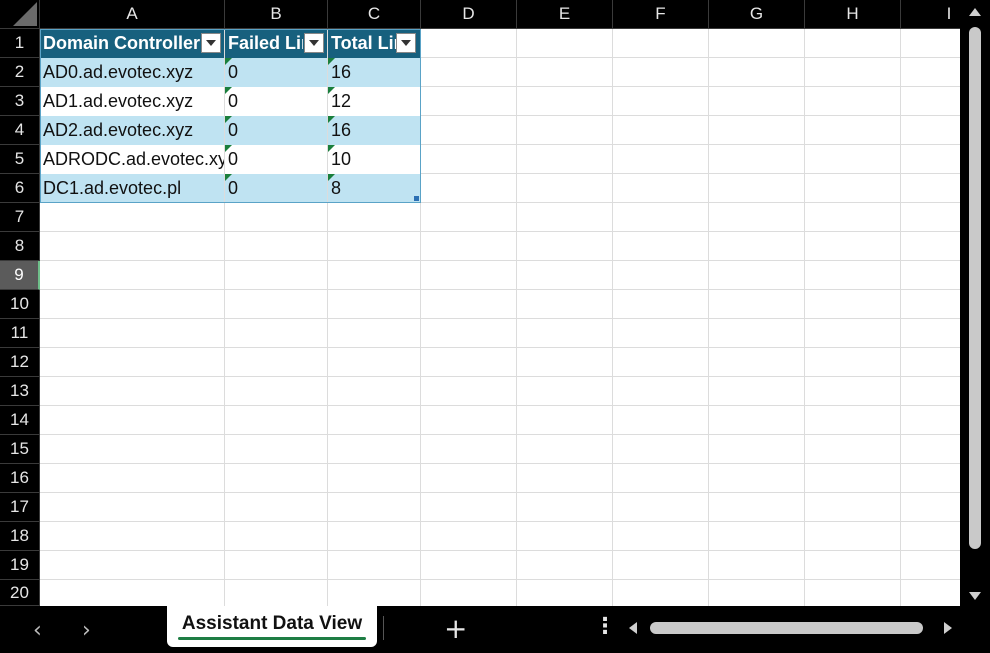  I want to click on row-header-16: 16, so click(20, 478).